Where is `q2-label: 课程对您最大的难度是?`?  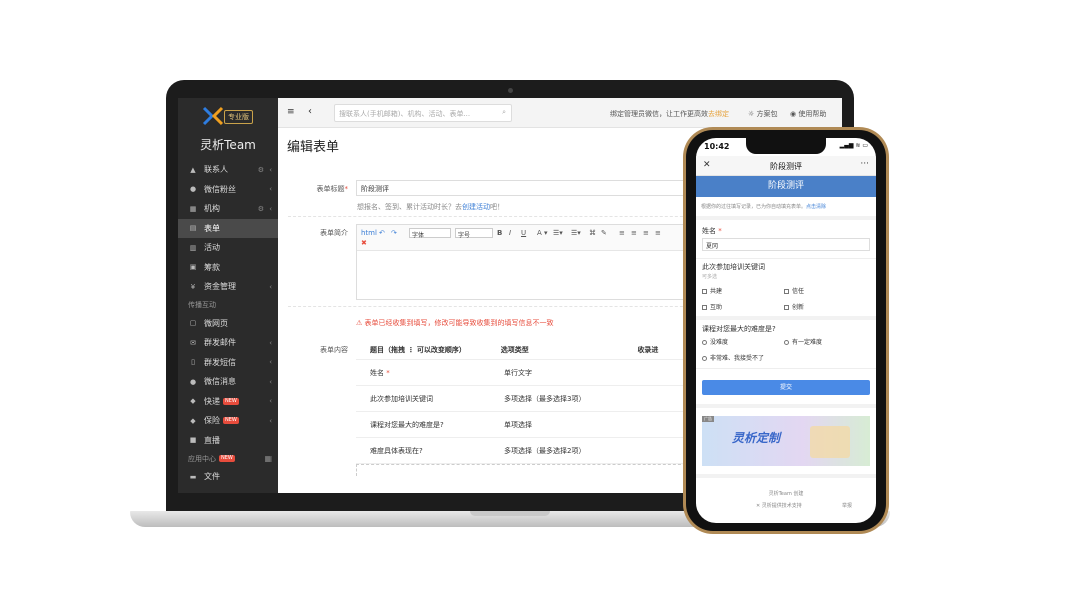
q2-label: 课程对您最大的难度是? is located at coordinates (739, 329).